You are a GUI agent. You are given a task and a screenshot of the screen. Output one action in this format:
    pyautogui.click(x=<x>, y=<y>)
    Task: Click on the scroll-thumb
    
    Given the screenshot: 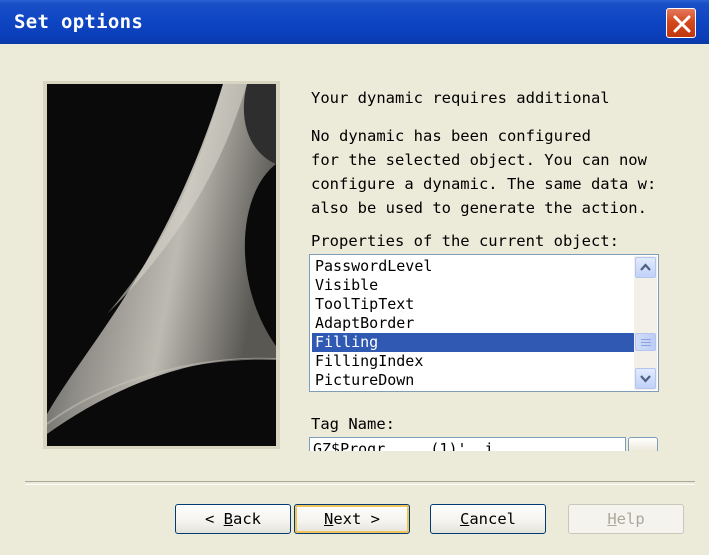 What is the action you would take?
    pyautogui.click(x=645, y=342)
    